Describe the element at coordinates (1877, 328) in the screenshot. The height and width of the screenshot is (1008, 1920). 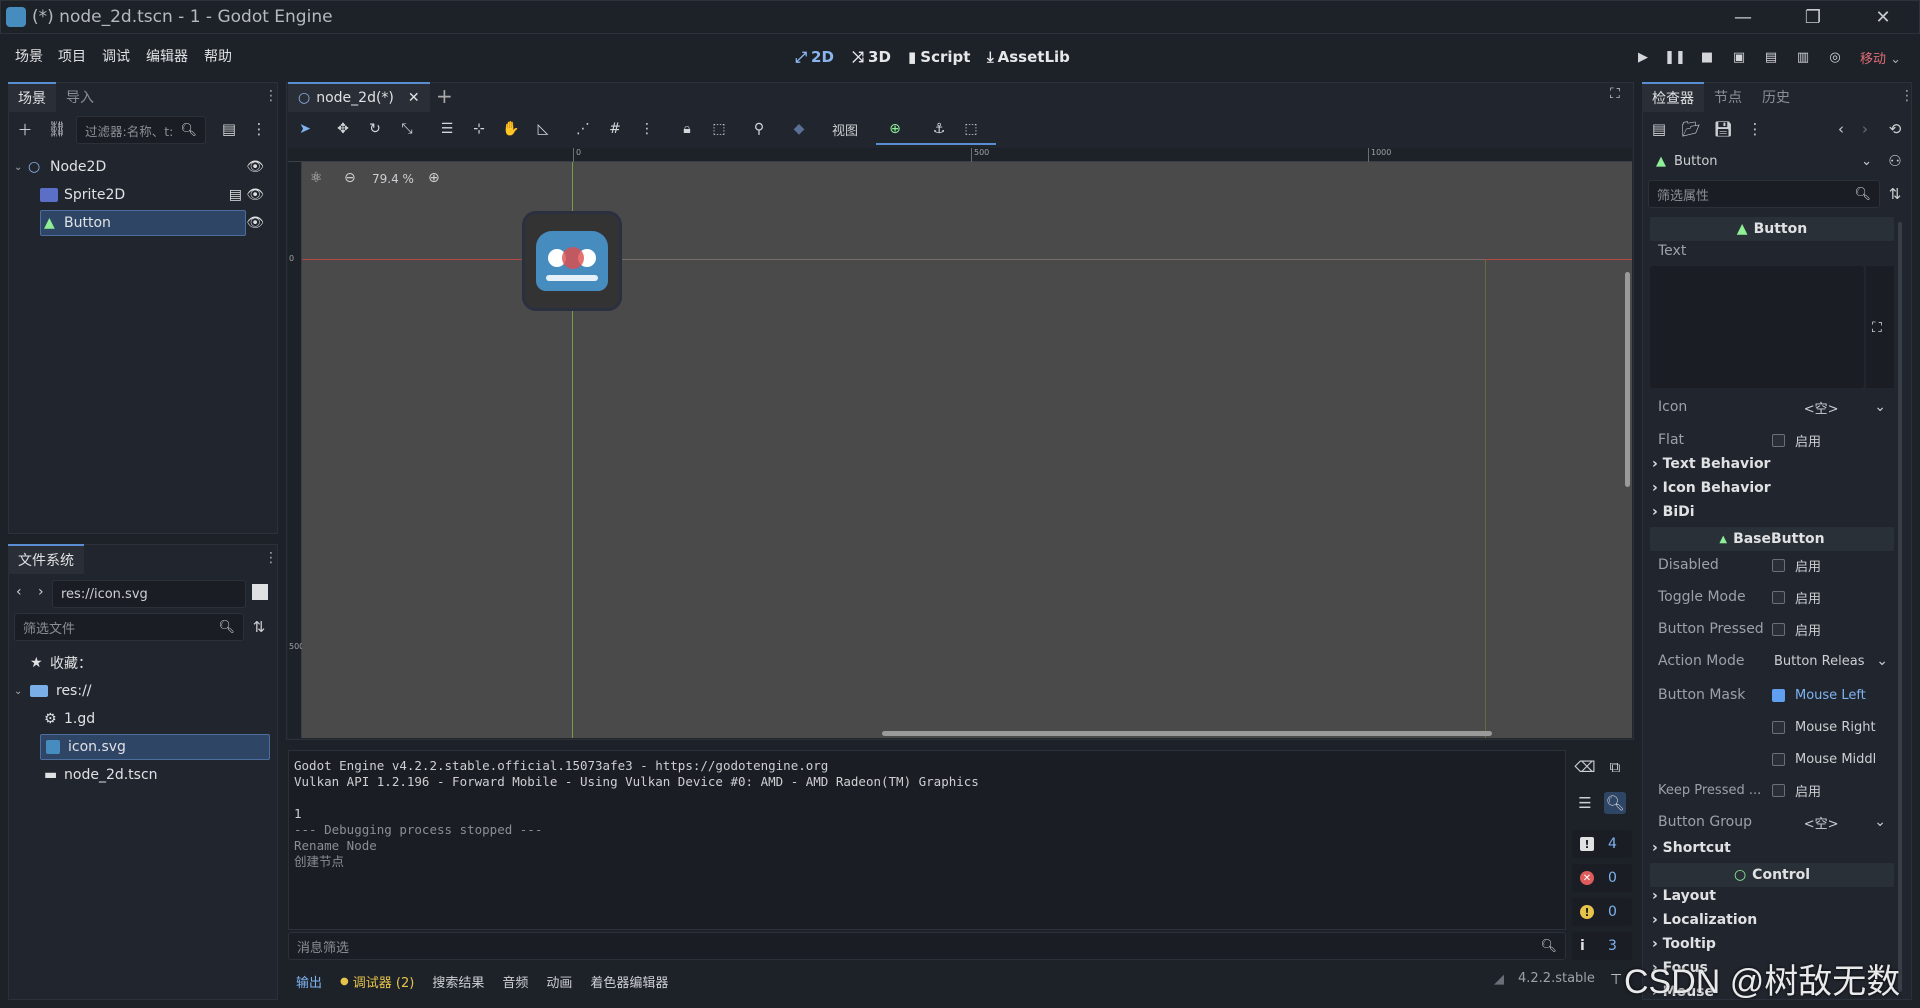
I see `expand-icon: ⛶` at that location.